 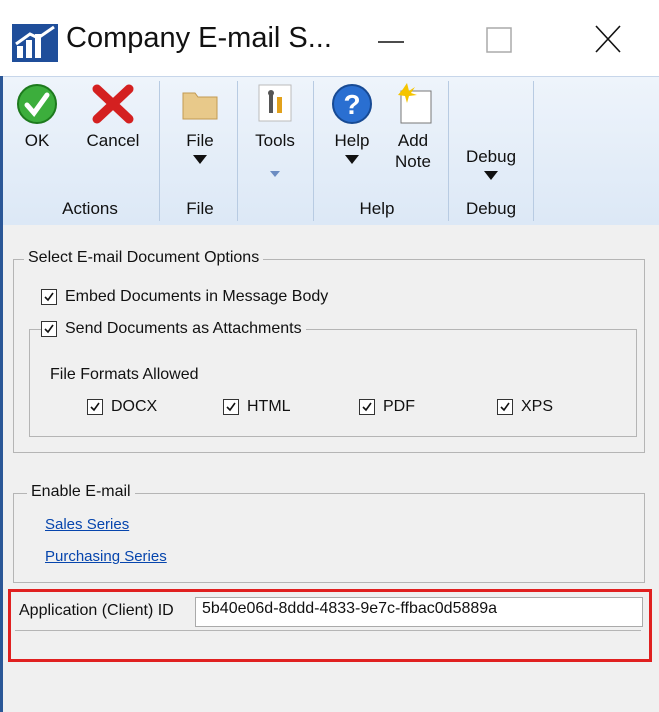 What do you see at coordinates (87, 524) in the screenshot?
I see `sales-series-link: Sales Series` at bounding box center [87, 524].